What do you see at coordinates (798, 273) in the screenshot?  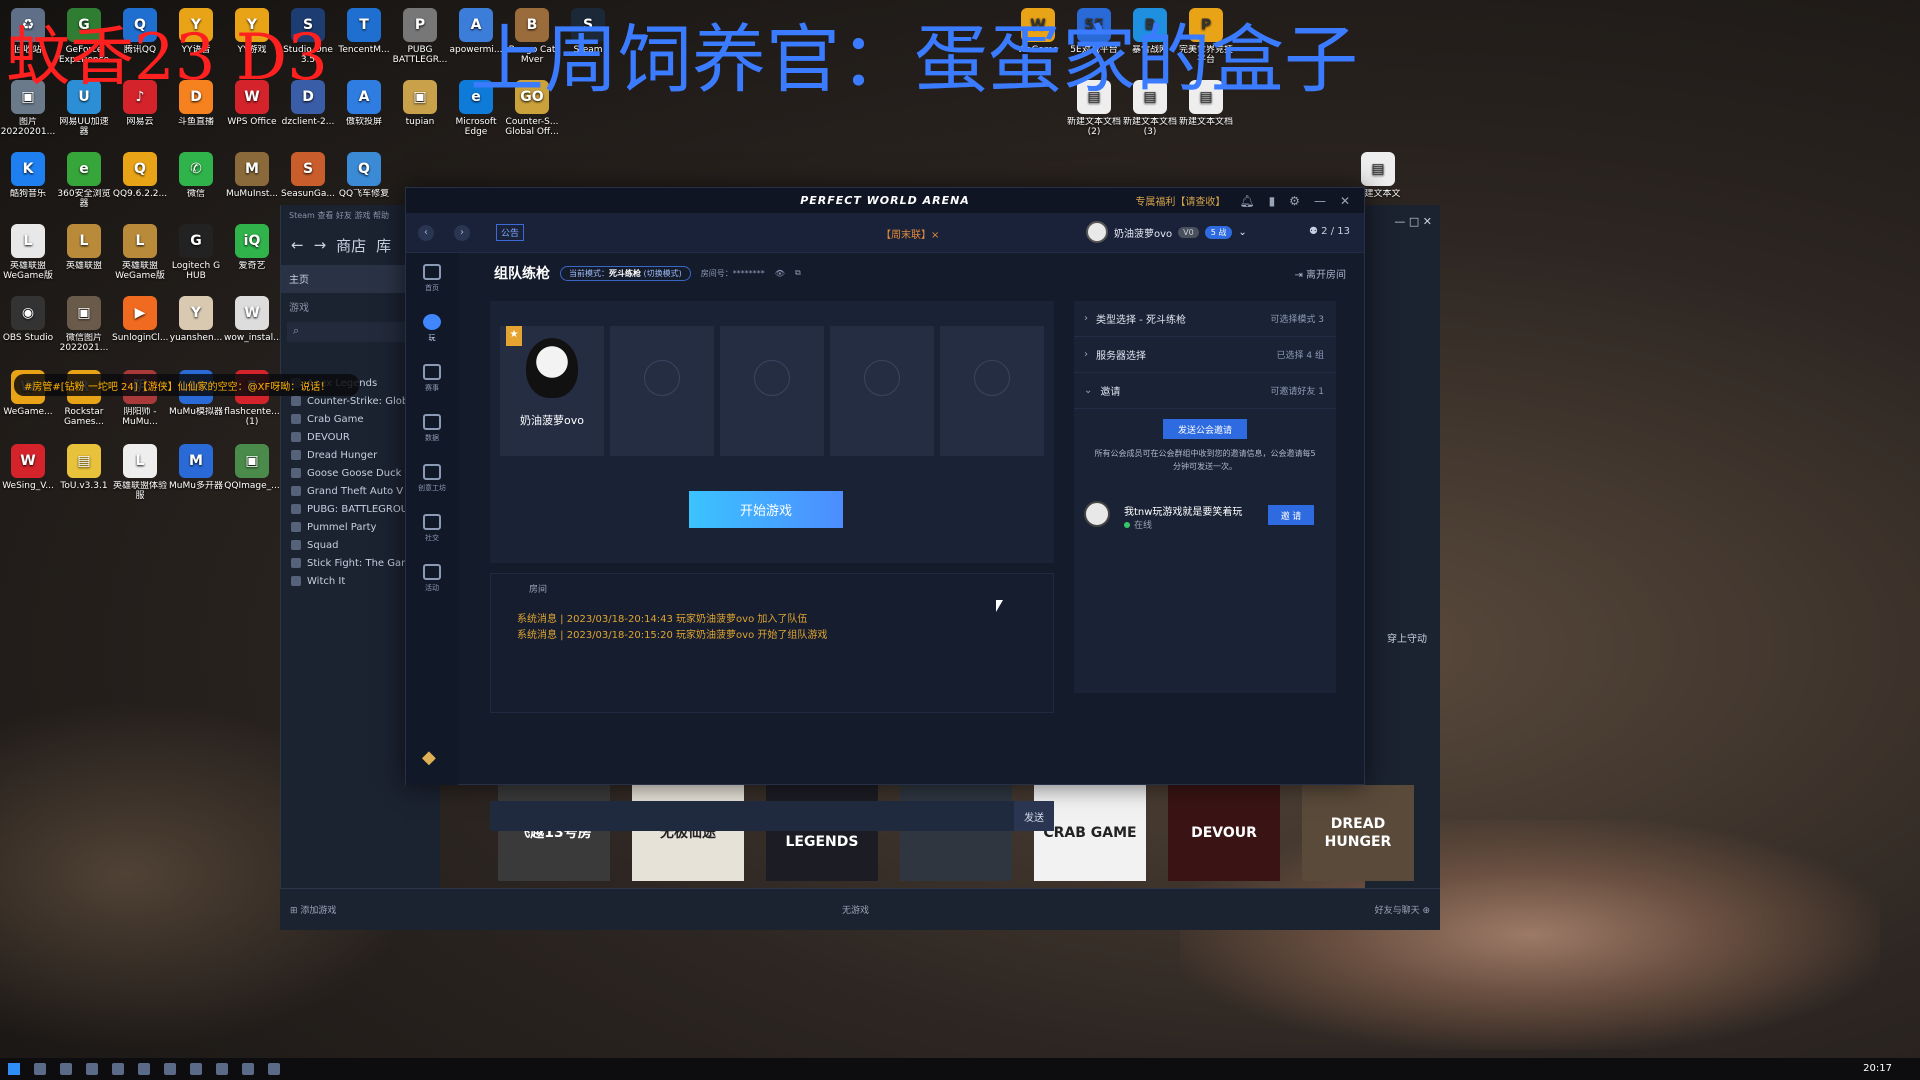 I see `copy-icon: ⧉` at bounding box center [798, 273].